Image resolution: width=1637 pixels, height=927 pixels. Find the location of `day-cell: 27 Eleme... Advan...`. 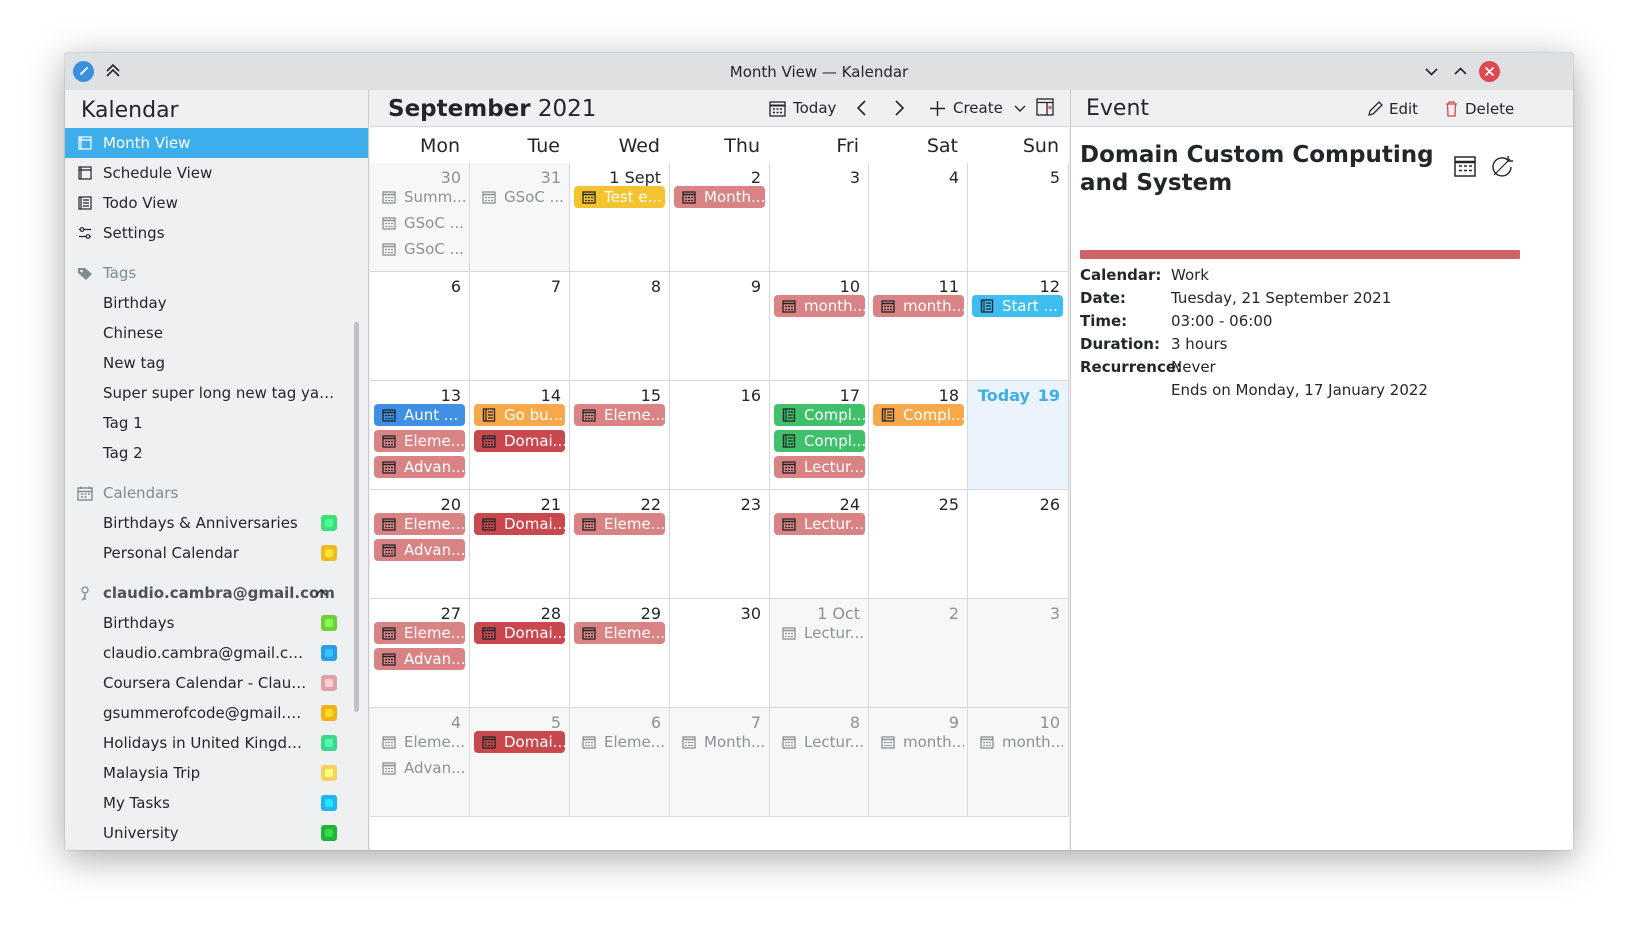

day-cell: 27 Eleme... Advan... is located at coordinates (420, 653).